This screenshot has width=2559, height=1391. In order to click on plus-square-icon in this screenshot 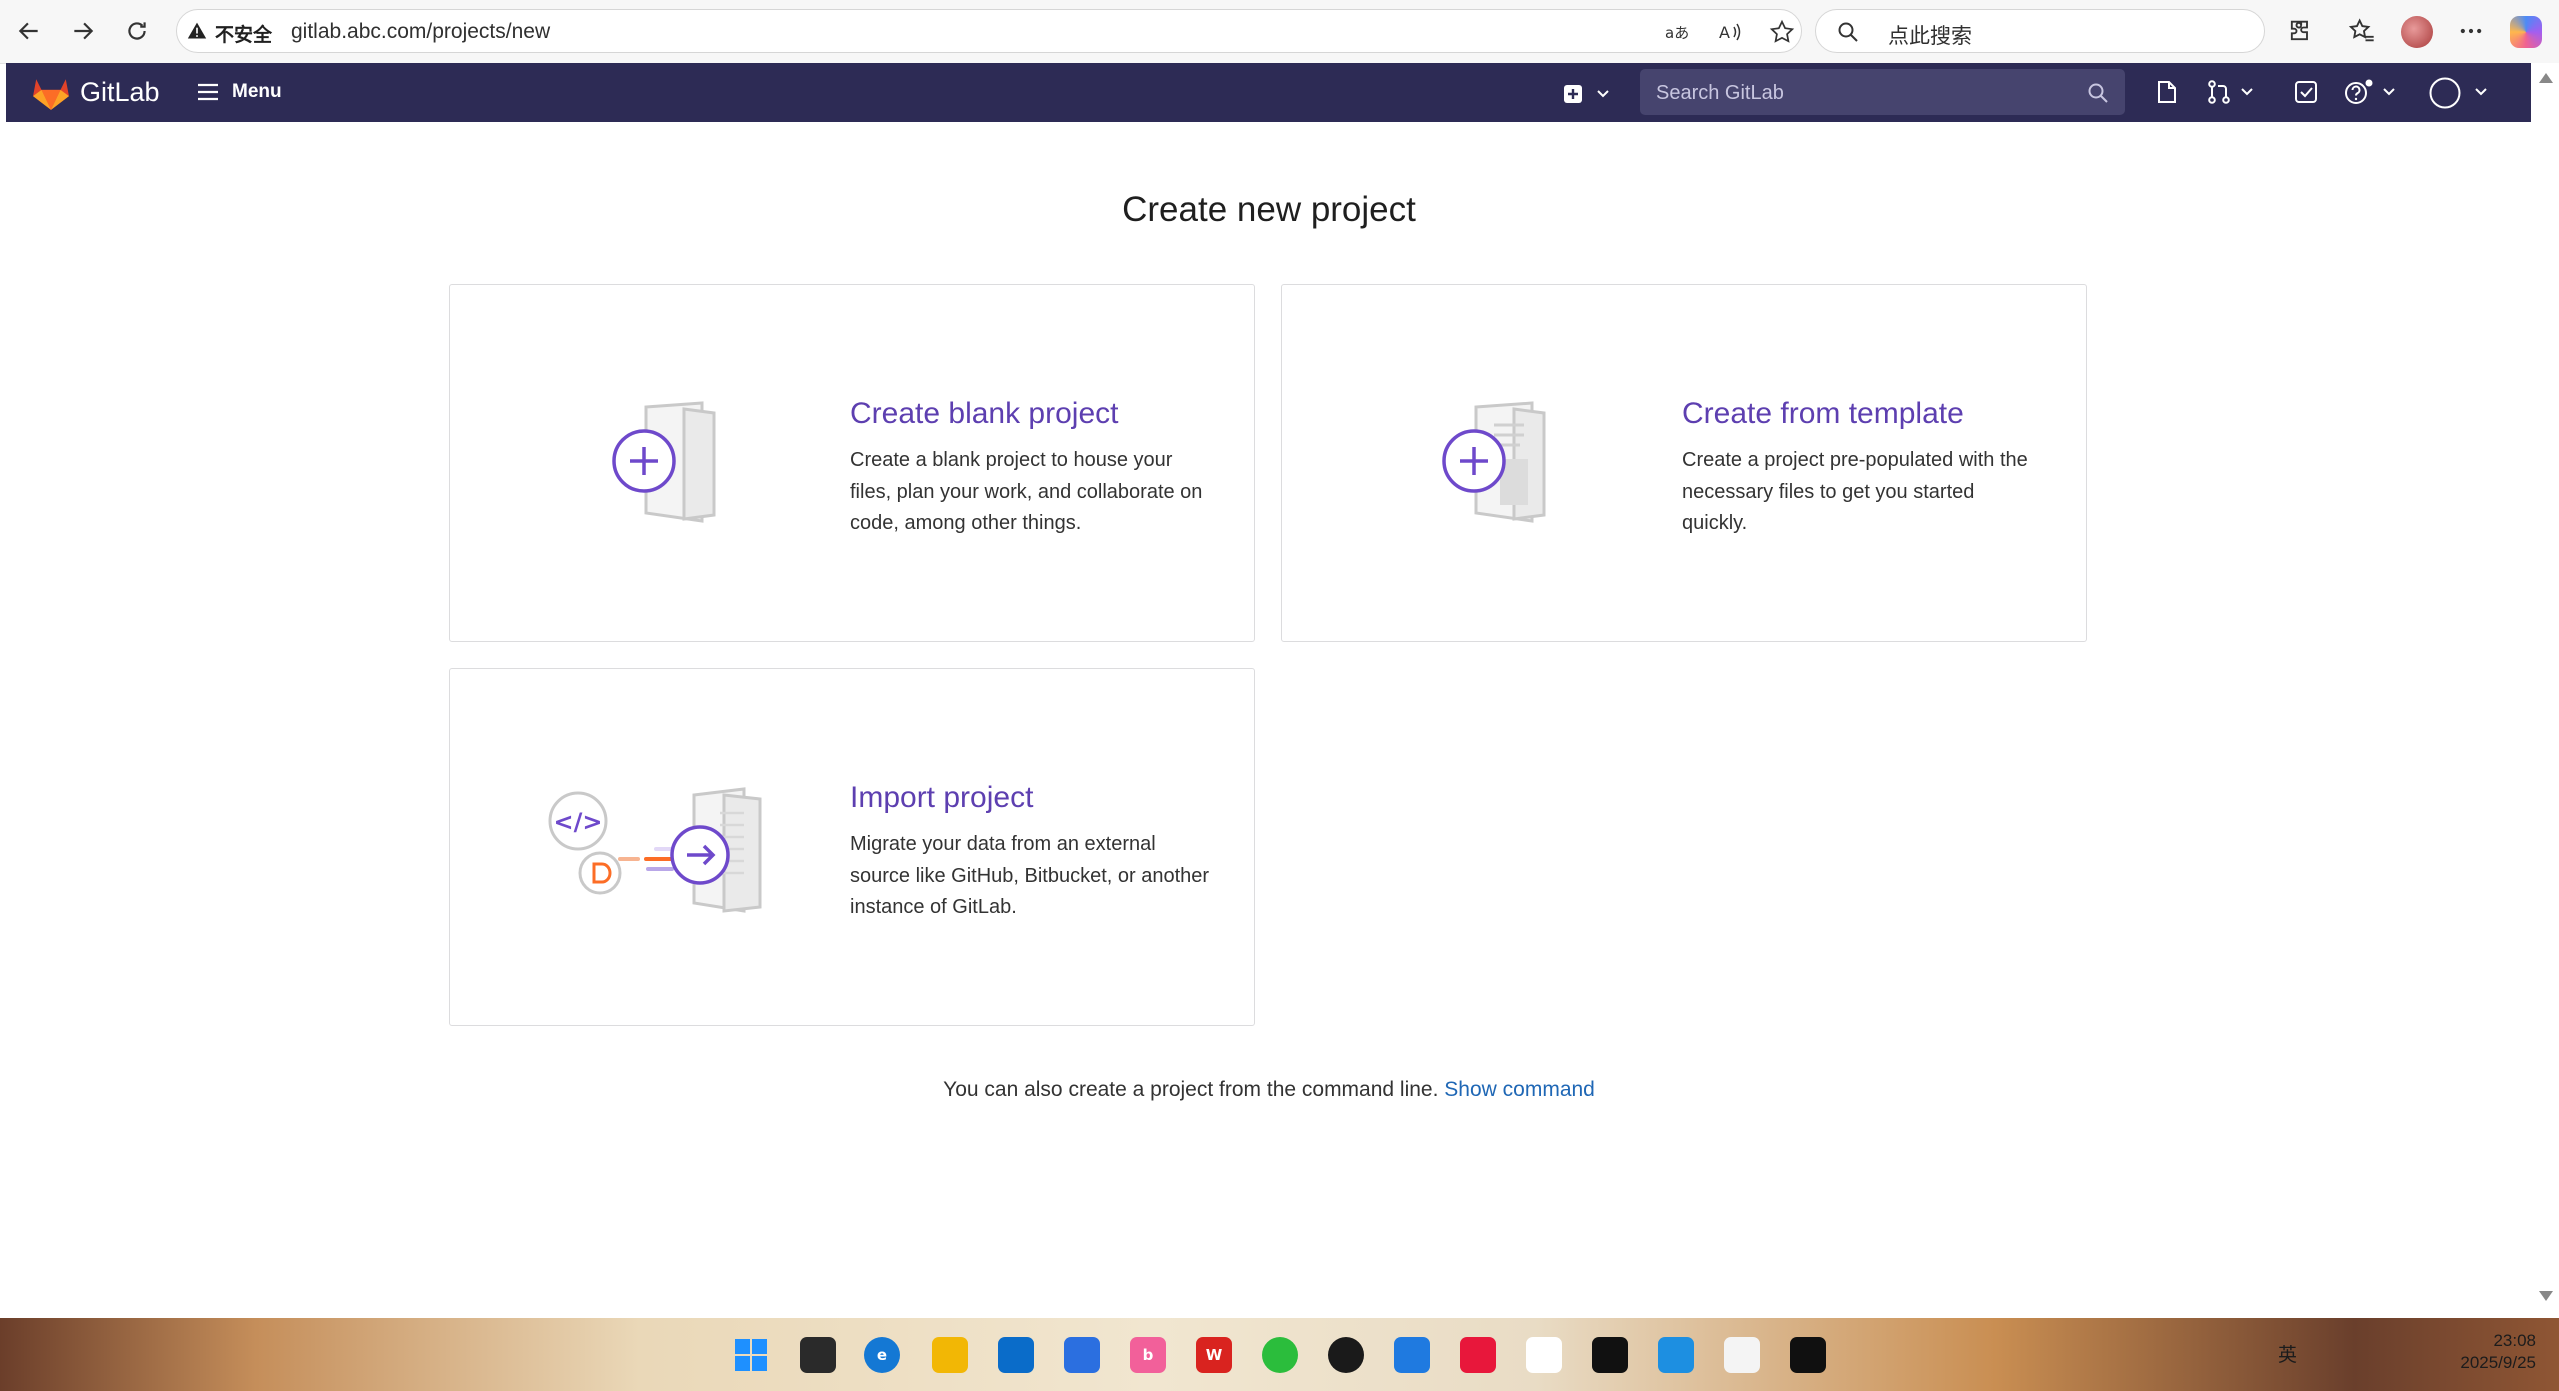, I will do `click(1573, 94)`.